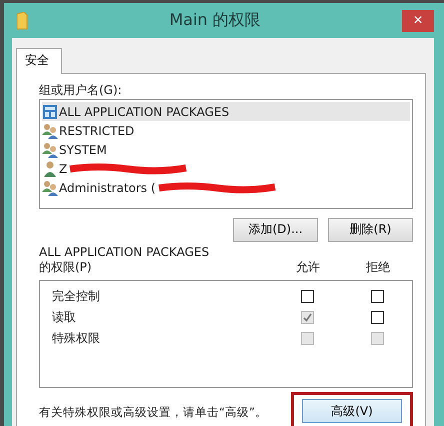  I want to click on permissions-label: ALL APPLICATION PACKAGES, so click(124, 251).